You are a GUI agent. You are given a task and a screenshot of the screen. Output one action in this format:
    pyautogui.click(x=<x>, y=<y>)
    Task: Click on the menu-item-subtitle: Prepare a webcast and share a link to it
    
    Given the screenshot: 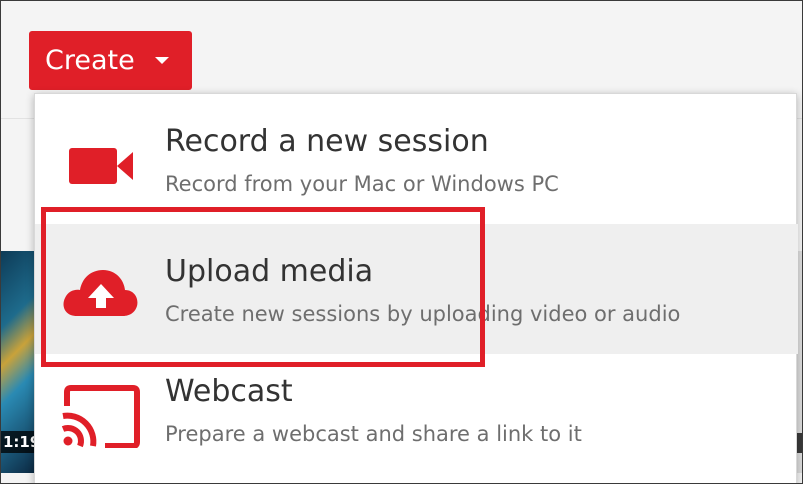 What is the action you would take?
    pyautogui.click(x=373, y=434)
    